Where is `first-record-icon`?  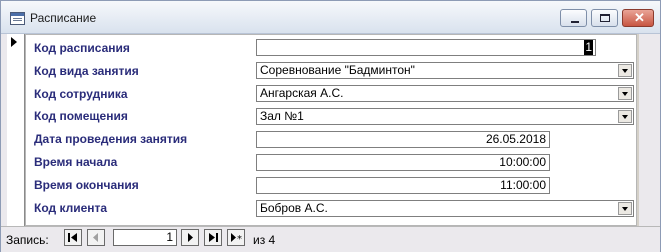 first-record-icon is located at coordinates (72, 237).